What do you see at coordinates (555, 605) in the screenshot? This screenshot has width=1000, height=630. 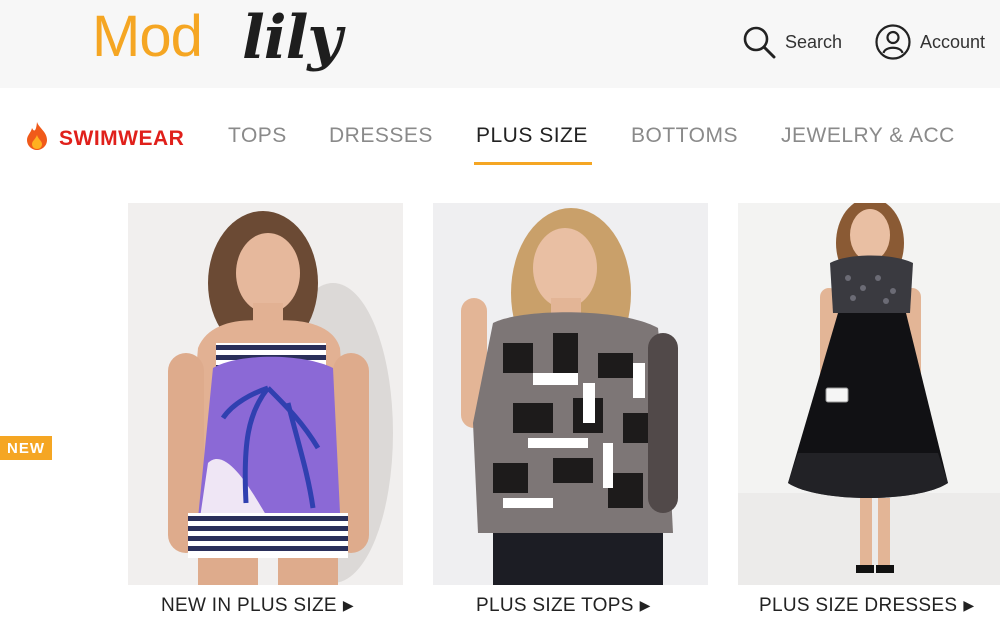 I see `caption-text: PLUS SIZE TOPS` at bounding box center [555, 605].